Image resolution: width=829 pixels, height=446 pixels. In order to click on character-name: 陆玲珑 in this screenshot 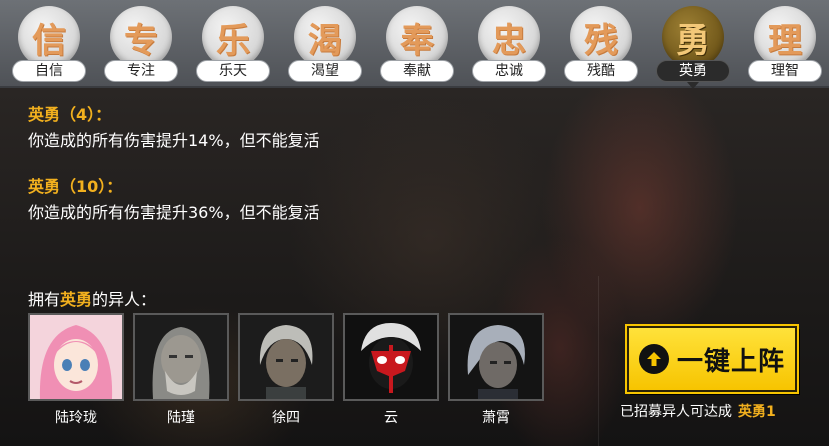, I will do `click(76, 418)`.